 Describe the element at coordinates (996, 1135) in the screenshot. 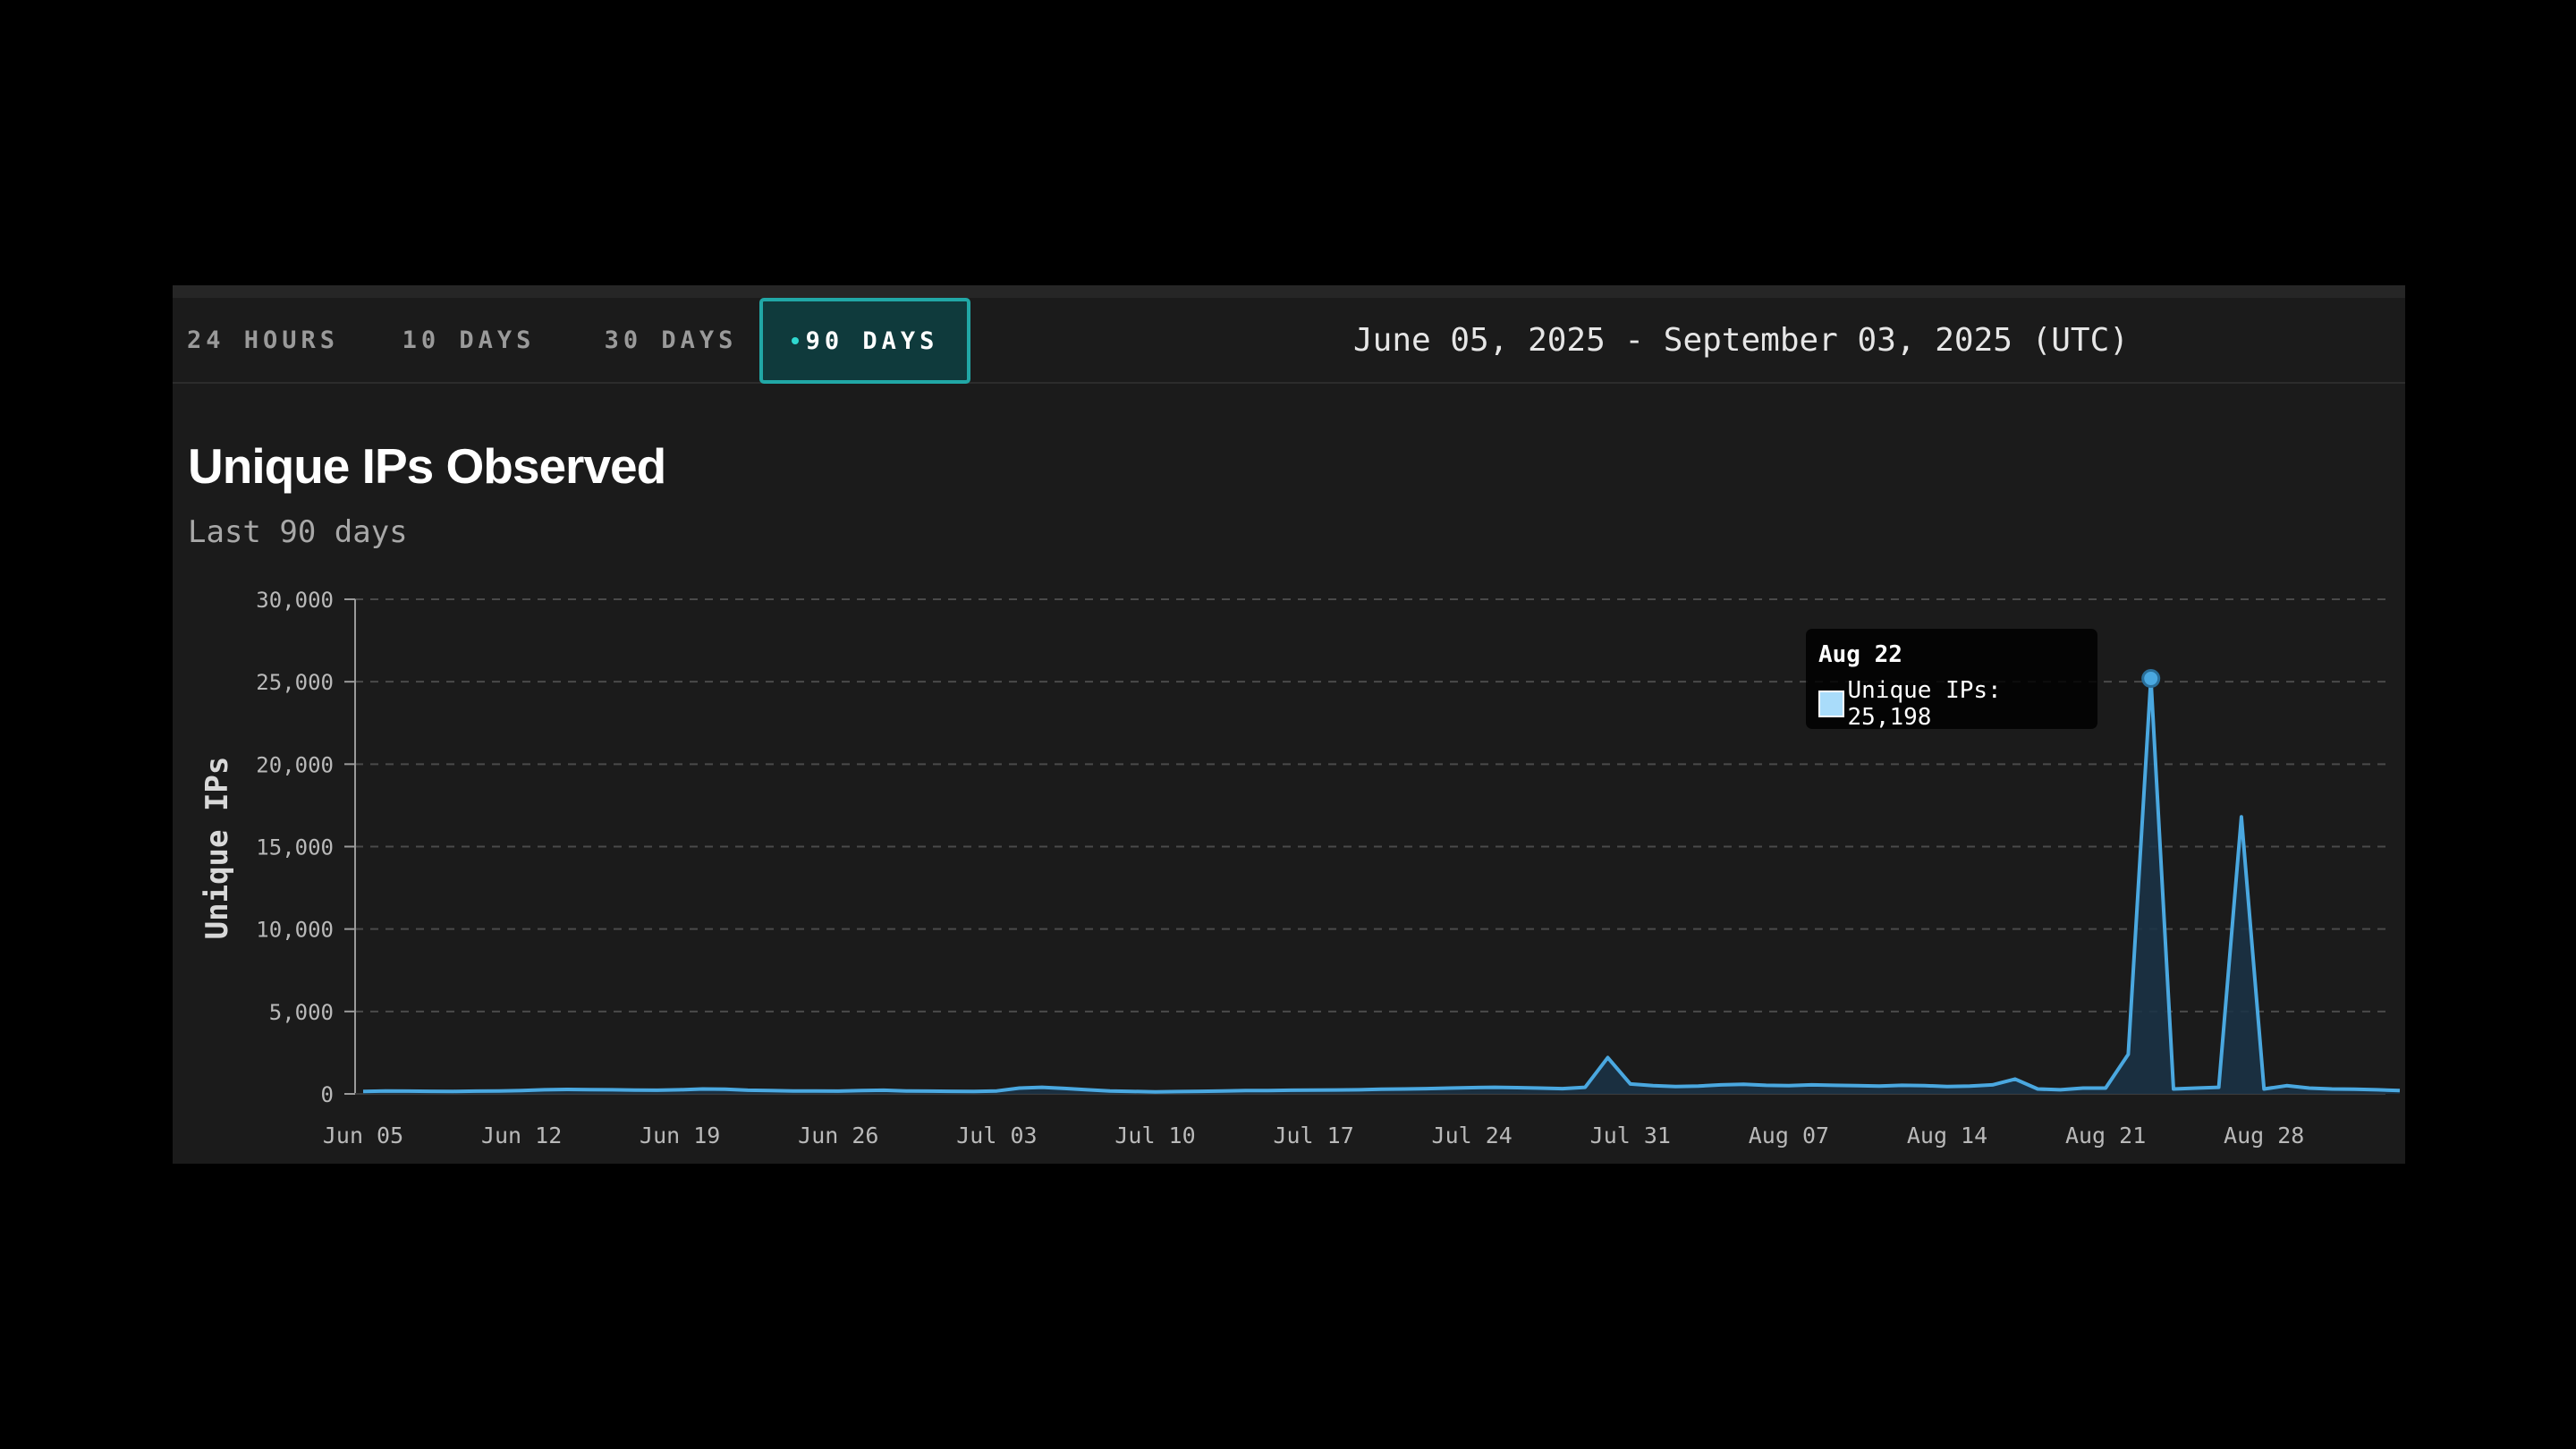

I see `x-tick-label: Jul 03` at that location.